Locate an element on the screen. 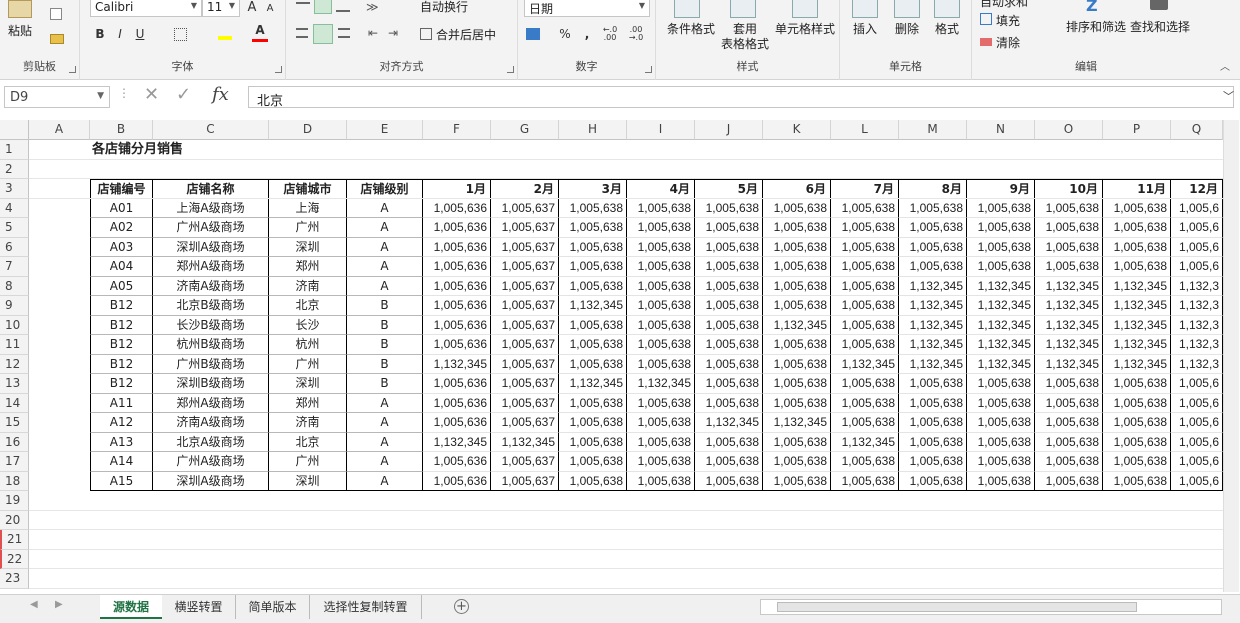 The height and width of the screenshot is (623, 1240). table-cell: 郑州A级商场 is located at coordinates (211, 267).